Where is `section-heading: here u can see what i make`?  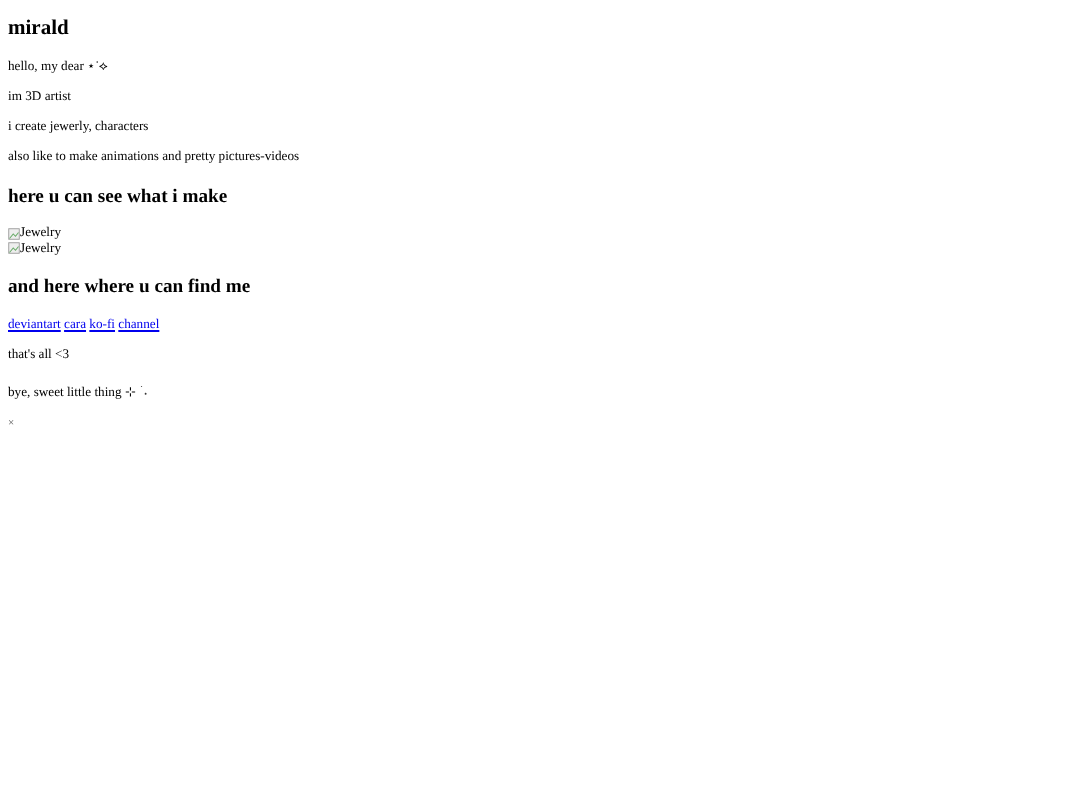 section-heading: here u can see what i make is located at coordinates (119, 197).